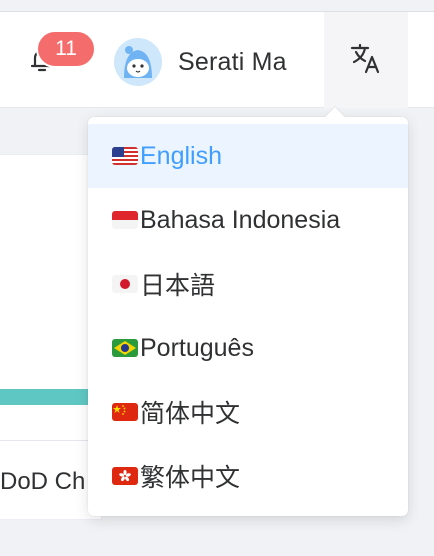 The height and width of the screenshot is (556, 434). Describe the element at coordinates (66, 49) in the screenshot. I see `notification-count-badge: 11` at that location.